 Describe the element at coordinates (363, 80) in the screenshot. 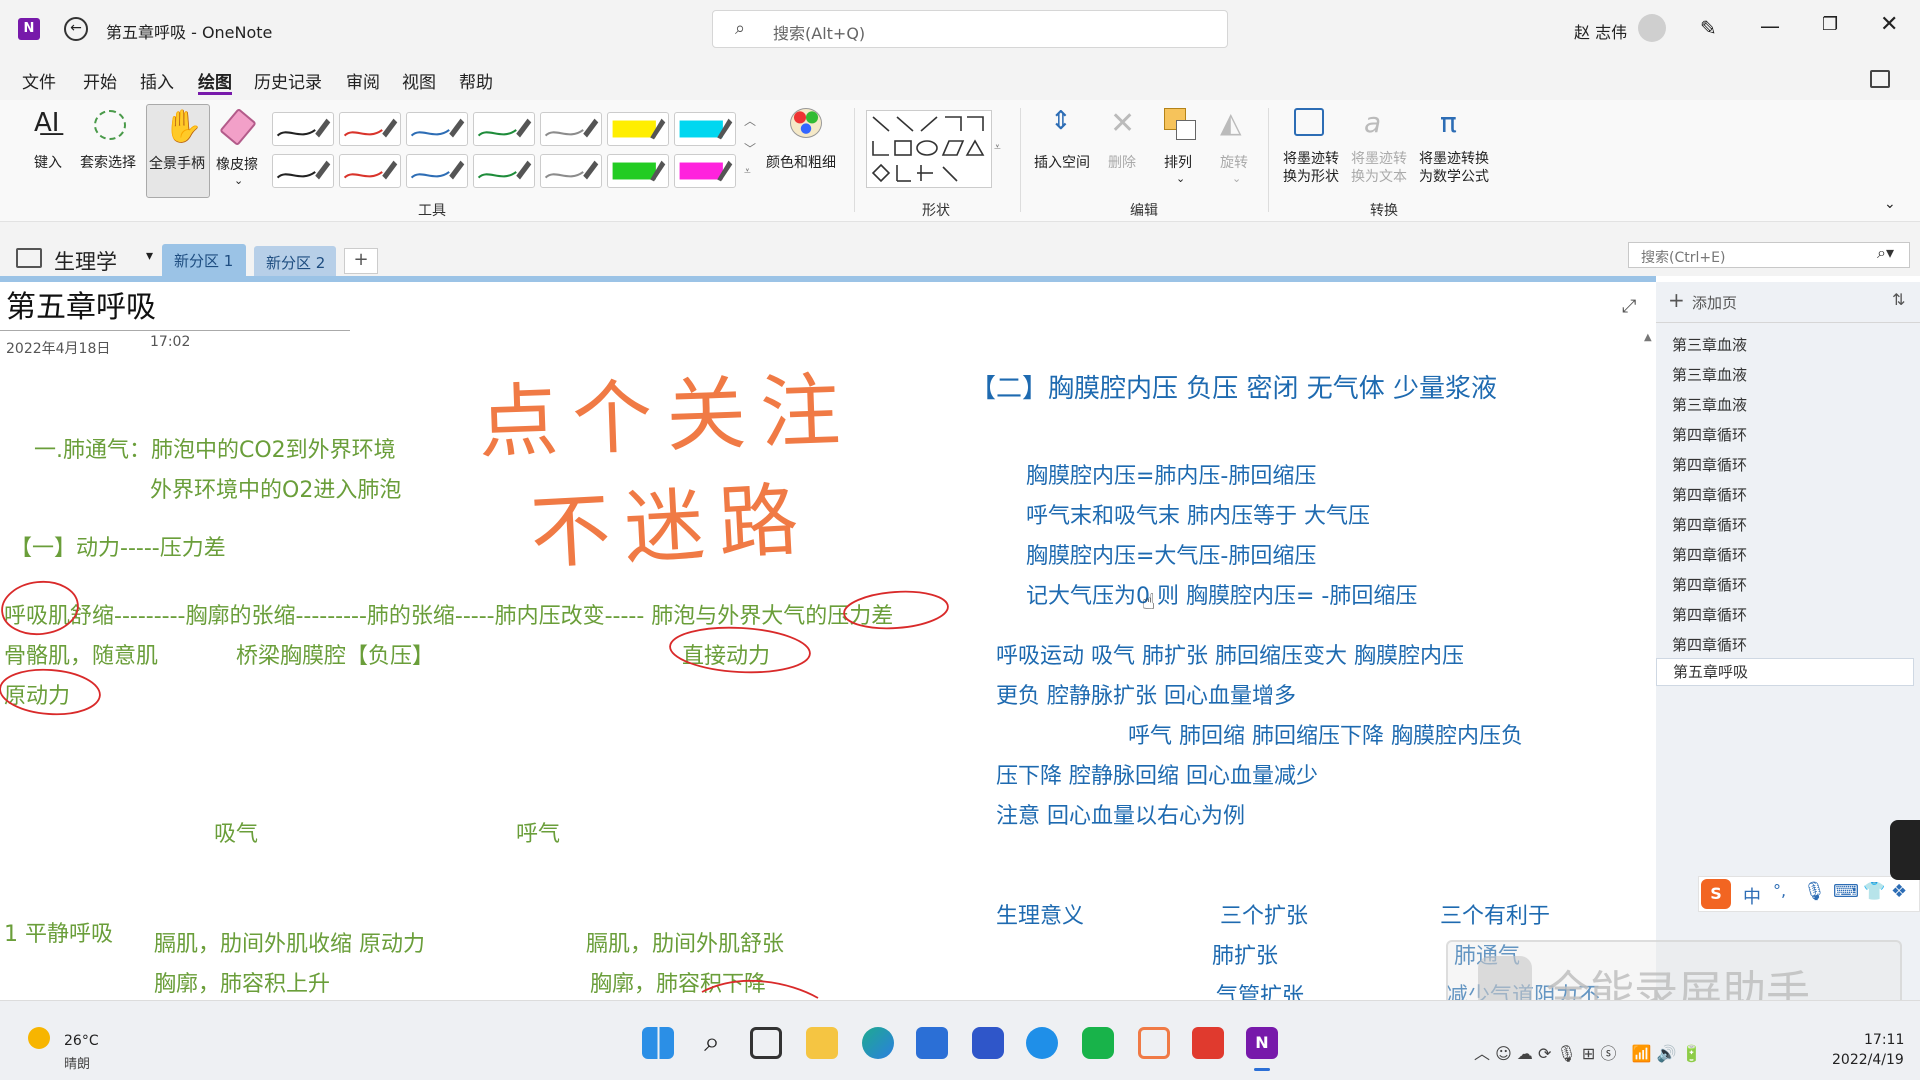

I see `menu-review: 审阅` at that location.